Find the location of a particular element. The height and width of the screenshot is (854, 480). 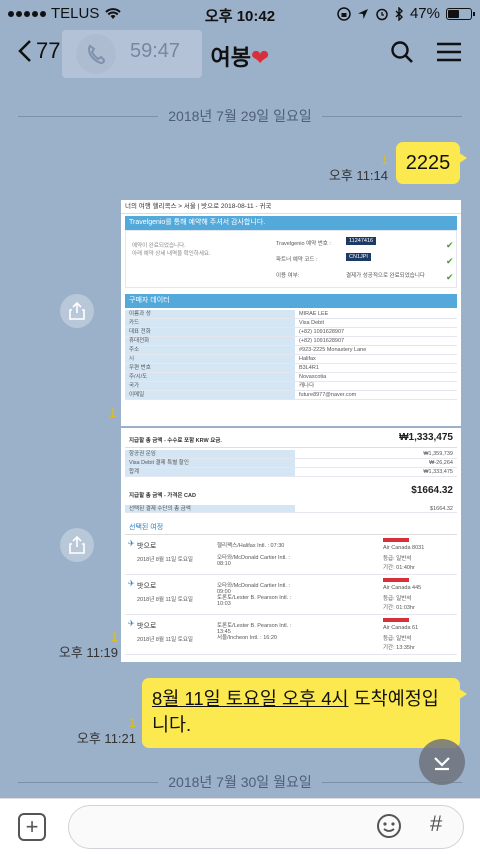

table-row: 합계 ₩1,333,475 is located at coordinates (291, 472).